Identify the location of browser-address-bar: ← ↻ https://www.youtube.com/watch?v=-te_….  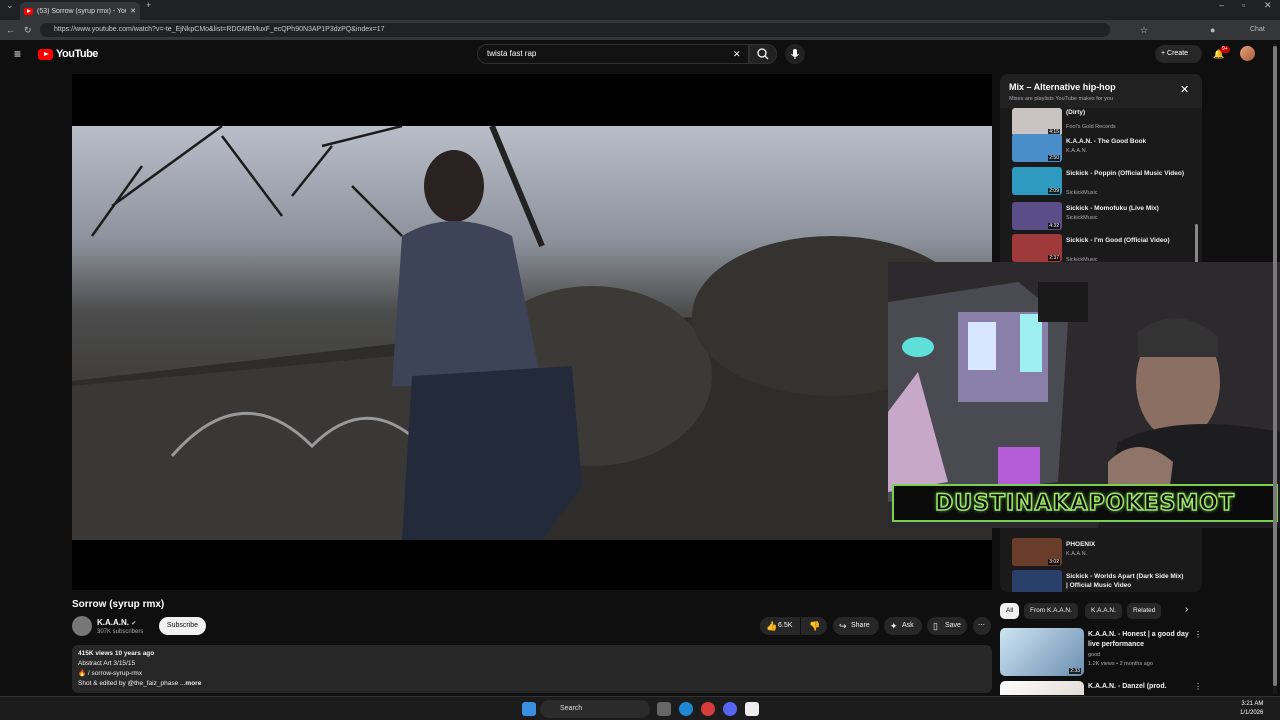
(640, 30).